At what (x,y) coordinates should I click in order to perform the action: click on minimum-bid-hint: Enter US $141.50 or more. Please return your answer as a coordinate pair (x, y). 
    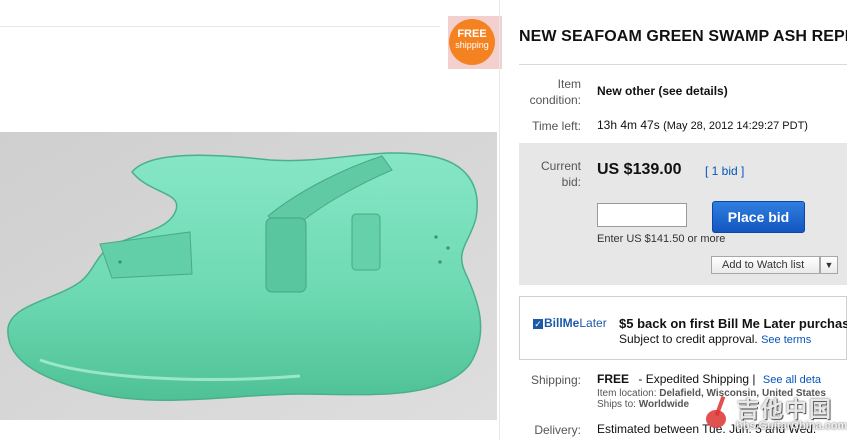
    Looking at the image, I should click on (661, 239).